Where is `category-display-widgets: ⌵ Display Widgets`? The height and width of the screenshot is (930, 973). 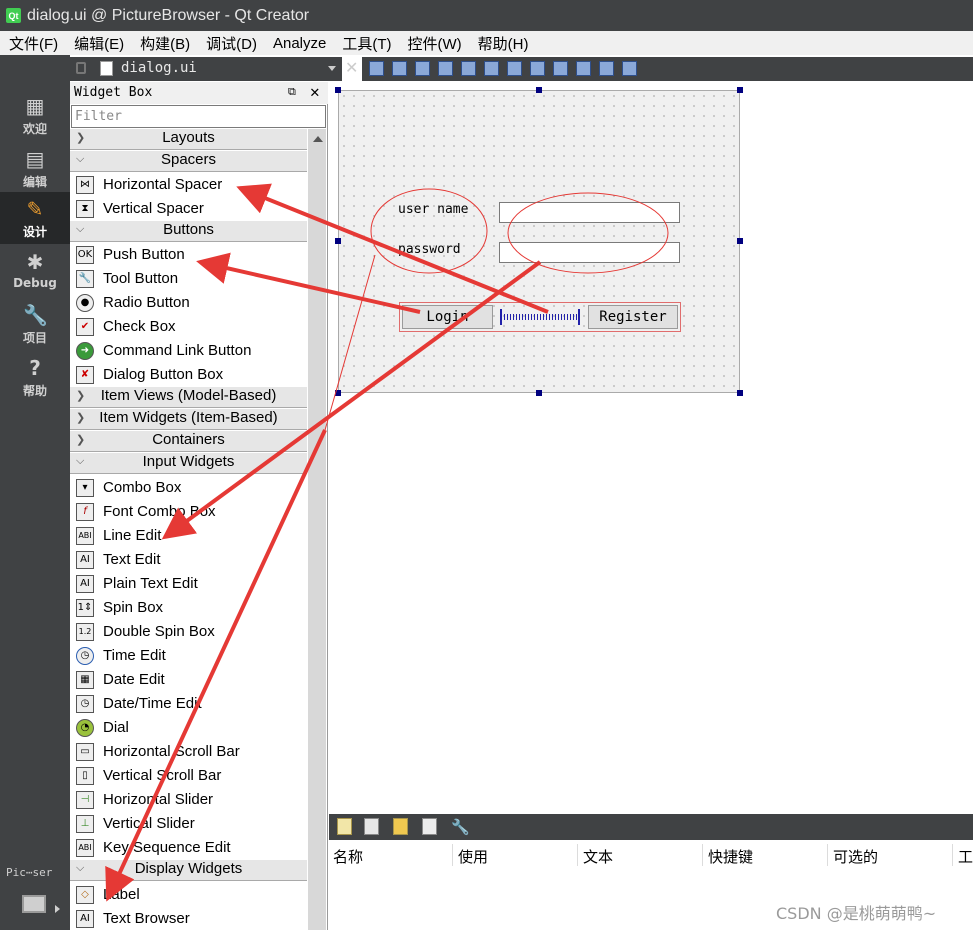 category-display-widgets: ⌵ Display Widgets is located at coordinates (188, 870).